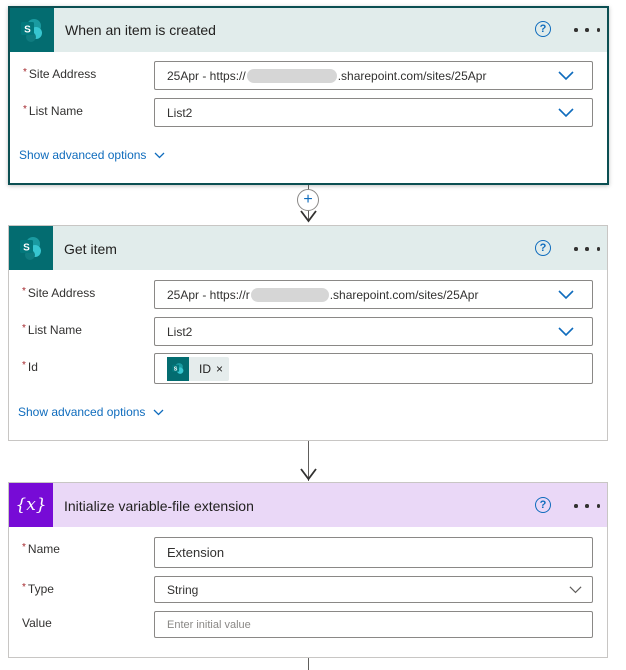  Describe the element at coordinates (31, 505) in the screenshot. I see `variable-icon: {x}` at that location.